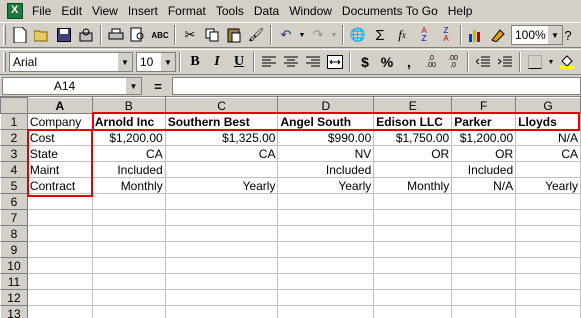 The image size is (581, 318). I want to click on cell-b9, so click(128, 249).